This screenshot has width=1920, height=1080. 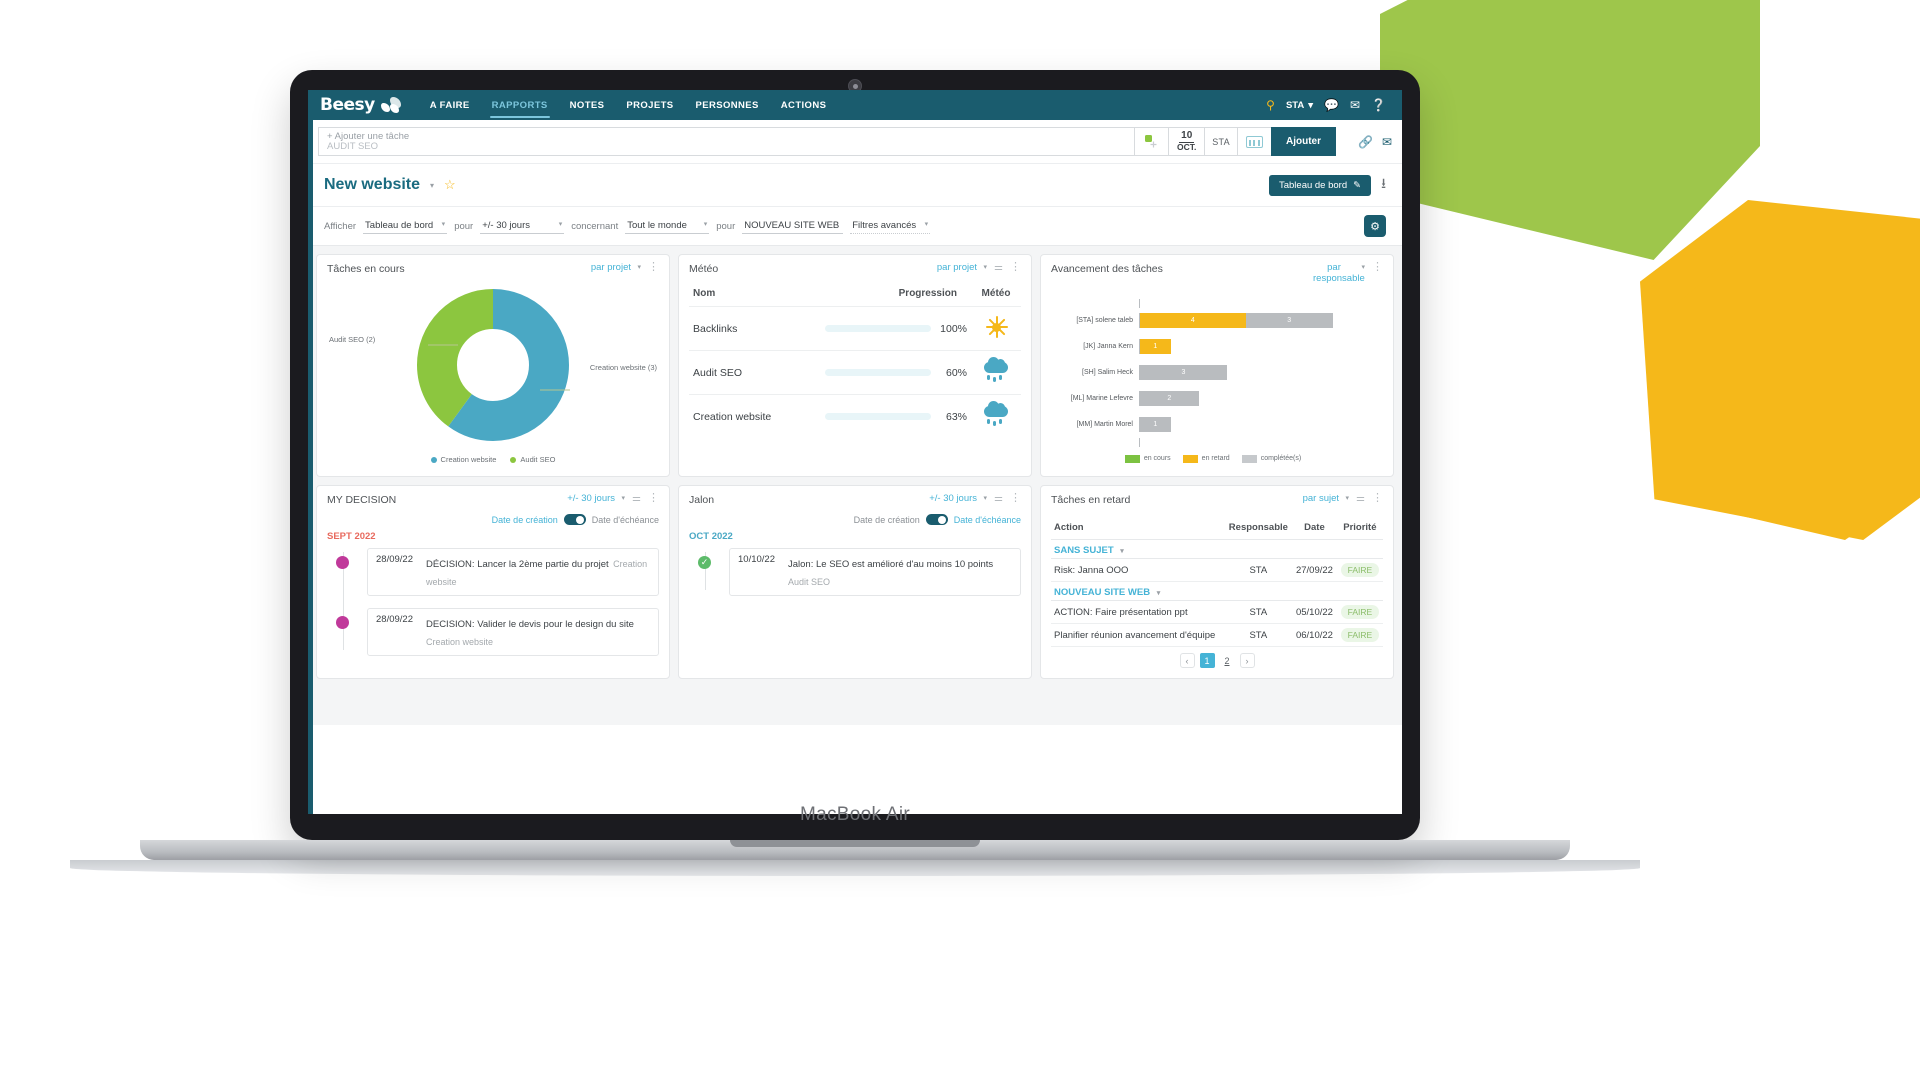 What do you see at coordinates (1320, 185) in the screenshot?
I see `dashboard-button: Tableau de bord ✎` at bounding box center [1320, 185].